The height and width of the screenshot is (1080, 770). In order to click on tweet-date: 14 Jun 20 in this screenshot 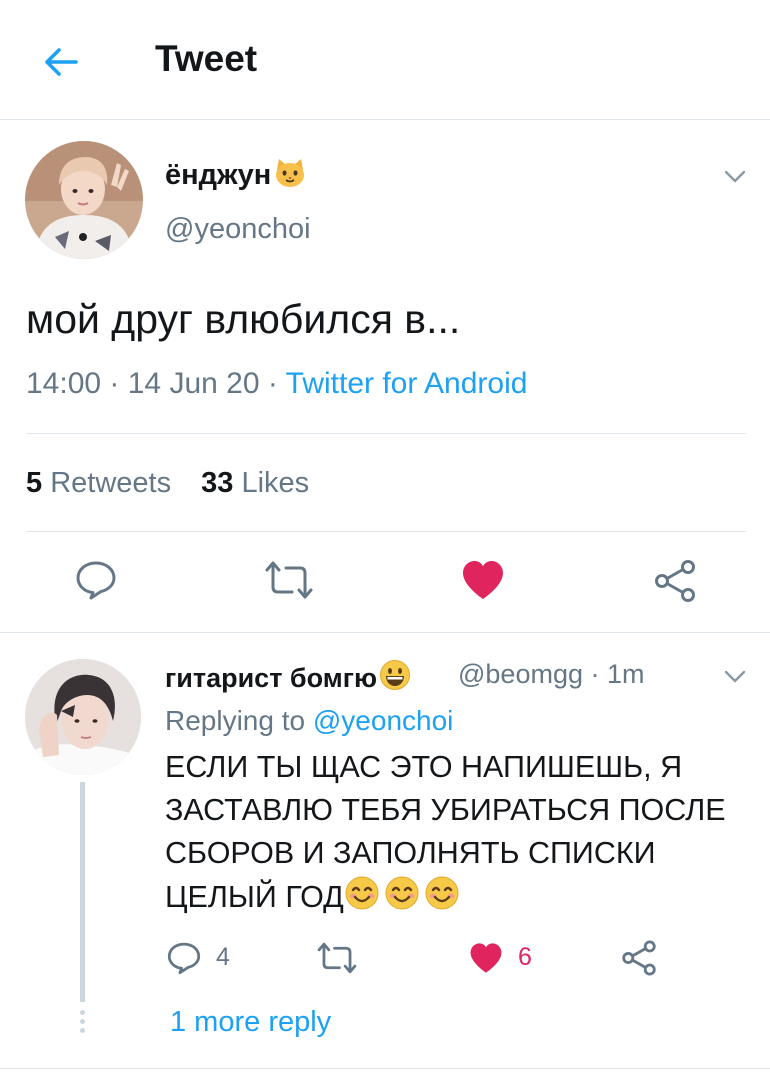, I will do `click(193, 383)`.